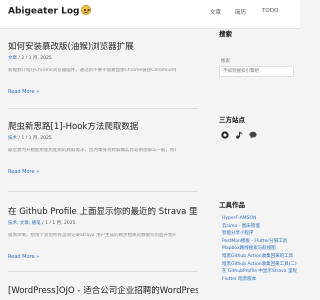 The height and width of the screenshot is (300, 320). I want to click on nav-link-todo: TODO, so click(270, 11).